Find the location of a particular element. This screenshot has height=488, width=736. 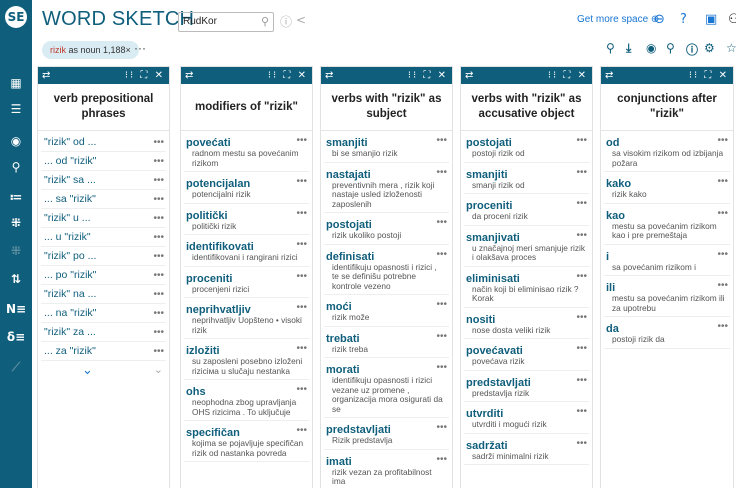

user-icon: ⚇ is located at coordinates (732, 19).